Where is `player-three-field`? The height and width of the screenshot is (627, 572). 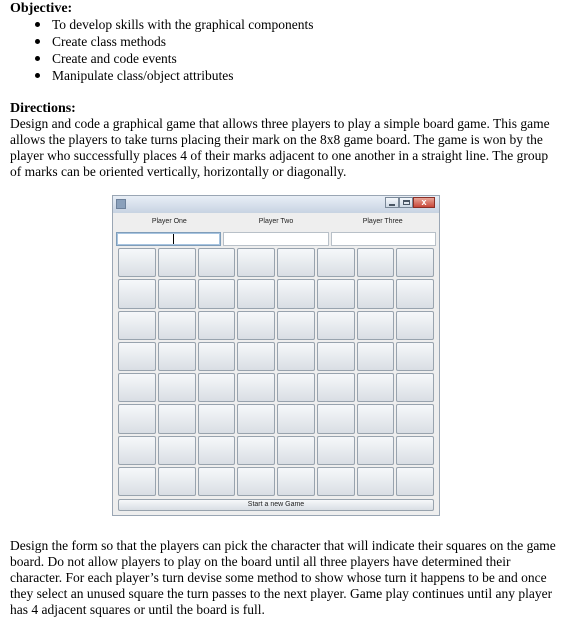
player-three-field is located at coordinates (383, 239).